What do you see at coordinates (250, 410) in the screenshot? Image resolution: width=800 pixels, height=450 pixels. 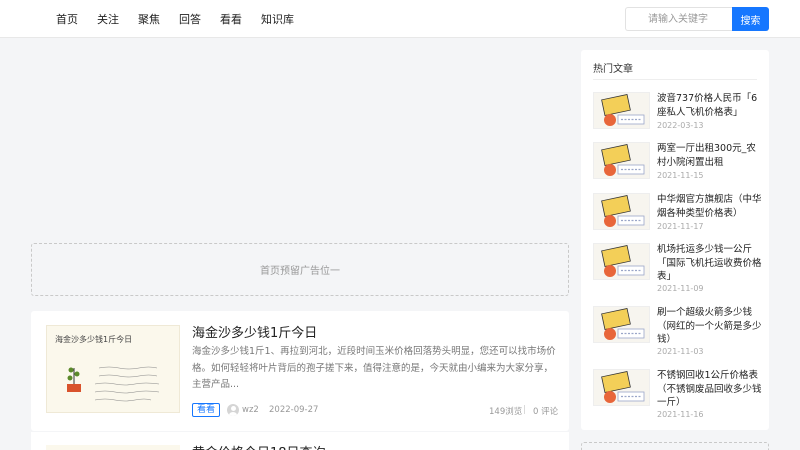 I see `author-name: wz2` at bounding box center [250, 410].